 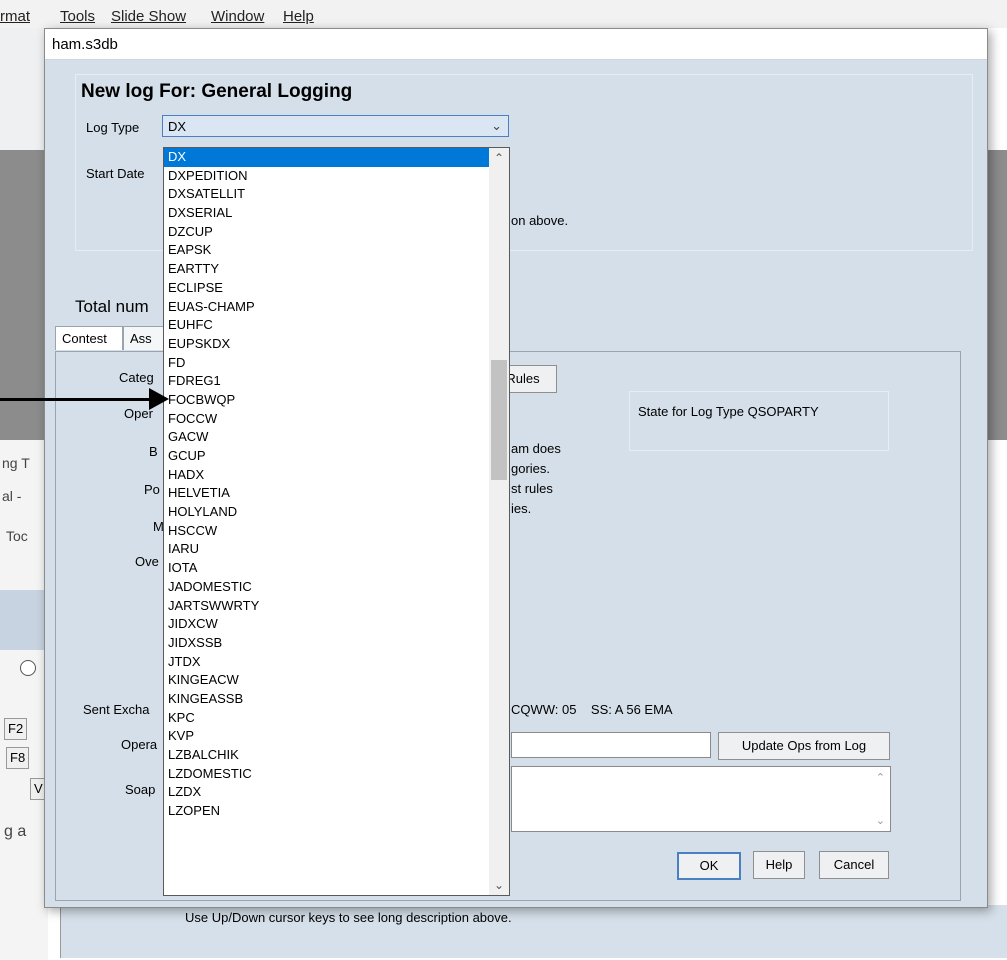 I want to click on background-key-button: F2, so click(x=16, y=729).